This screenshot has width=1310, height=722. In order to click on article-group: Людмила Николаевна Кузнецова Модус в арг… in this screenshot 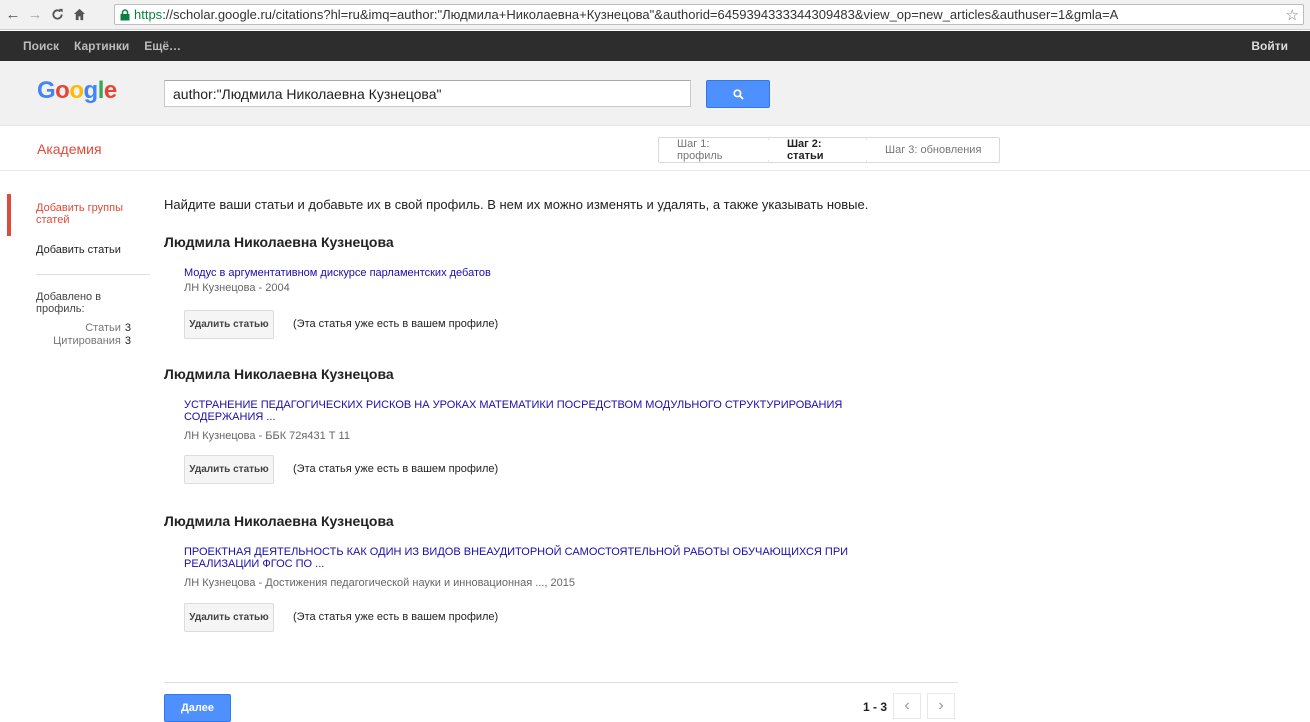, I will do `click(554, 286)`.